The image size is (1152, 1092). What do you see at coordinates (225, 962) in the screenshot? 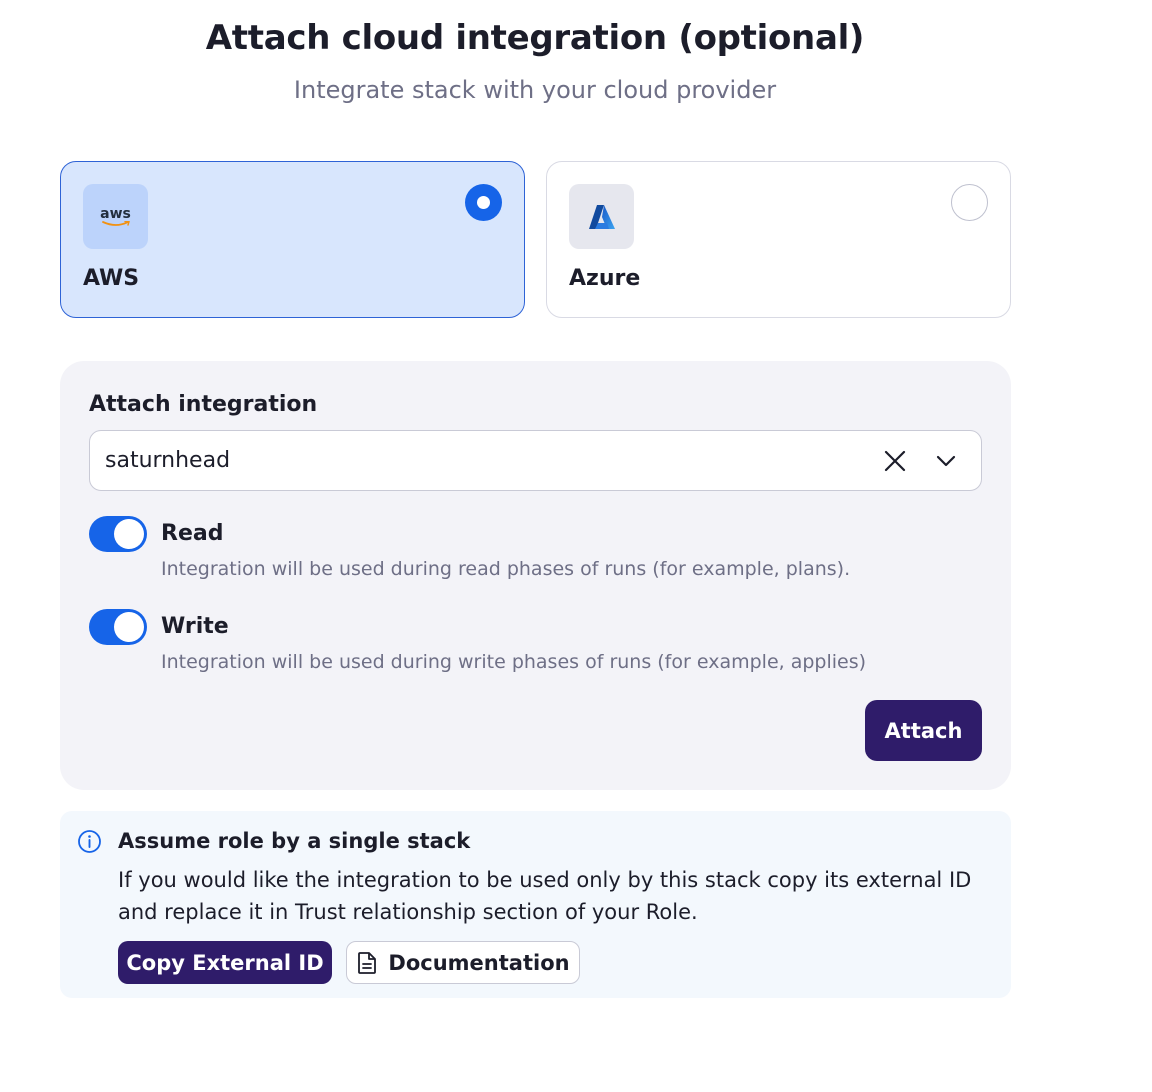
I see `copy-external-id-button: Copy External ID` at bounding box center [225, 962].